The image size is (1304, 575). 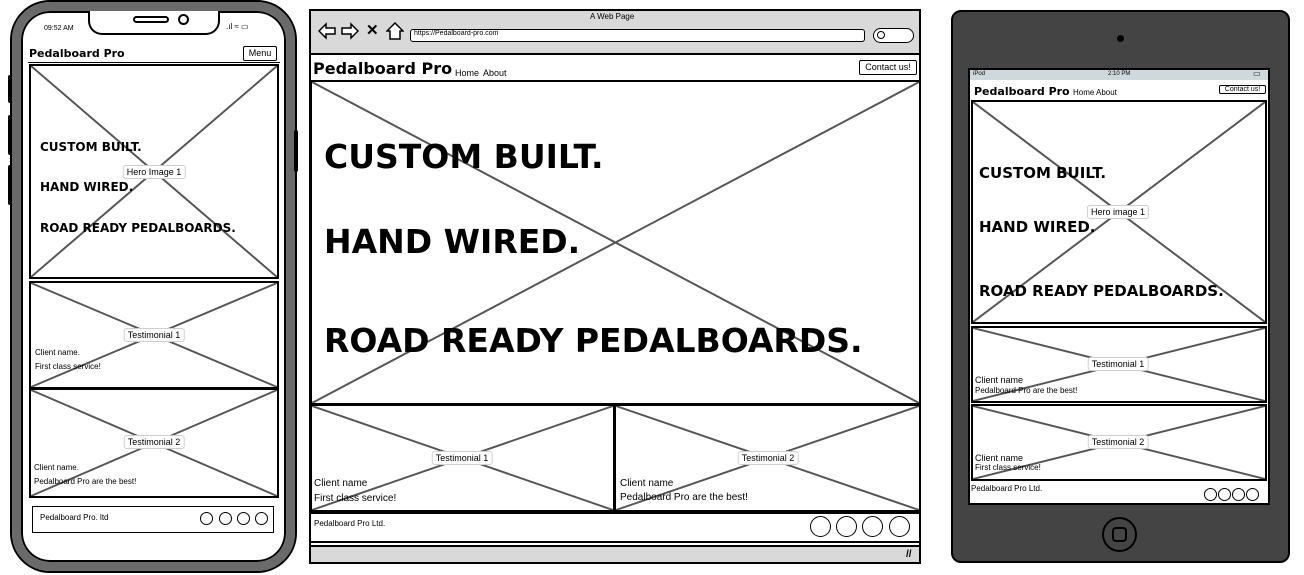 I want to click on tablet-contact-button: Contact us!, so click(x=1242, y=89).